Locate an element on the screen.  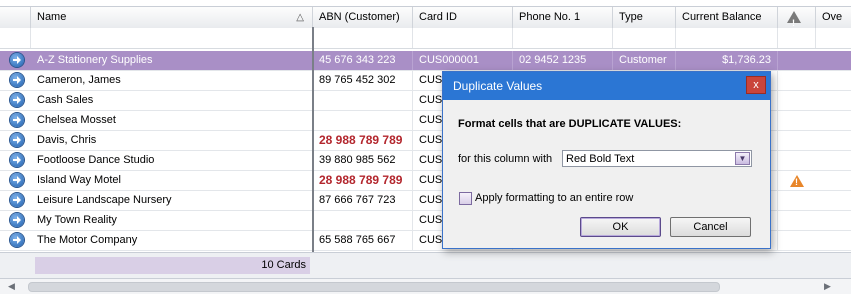
cell-abn: 39 880 985 562 is located at coordinates (363, 160).